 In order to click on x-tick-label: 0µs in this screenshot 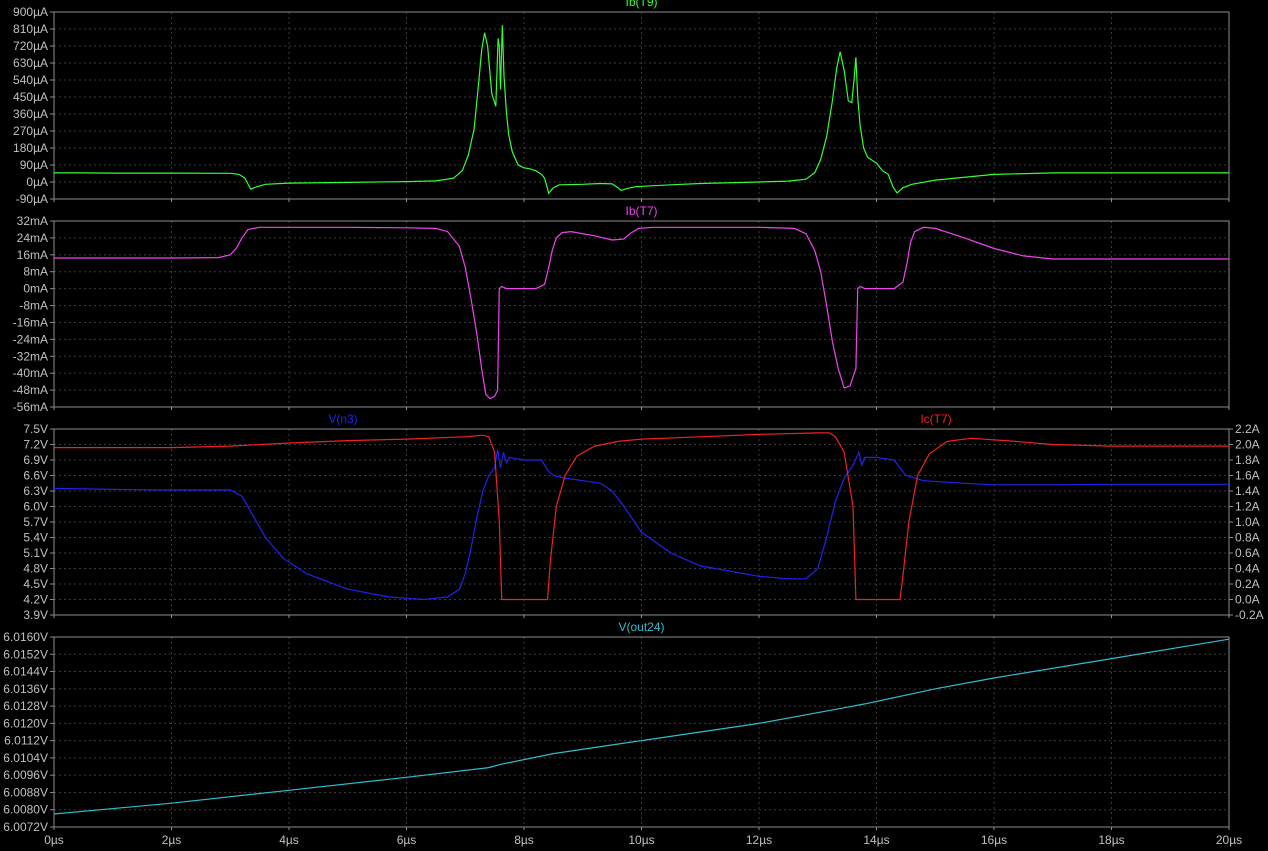, I will do `click(54, 840)`.